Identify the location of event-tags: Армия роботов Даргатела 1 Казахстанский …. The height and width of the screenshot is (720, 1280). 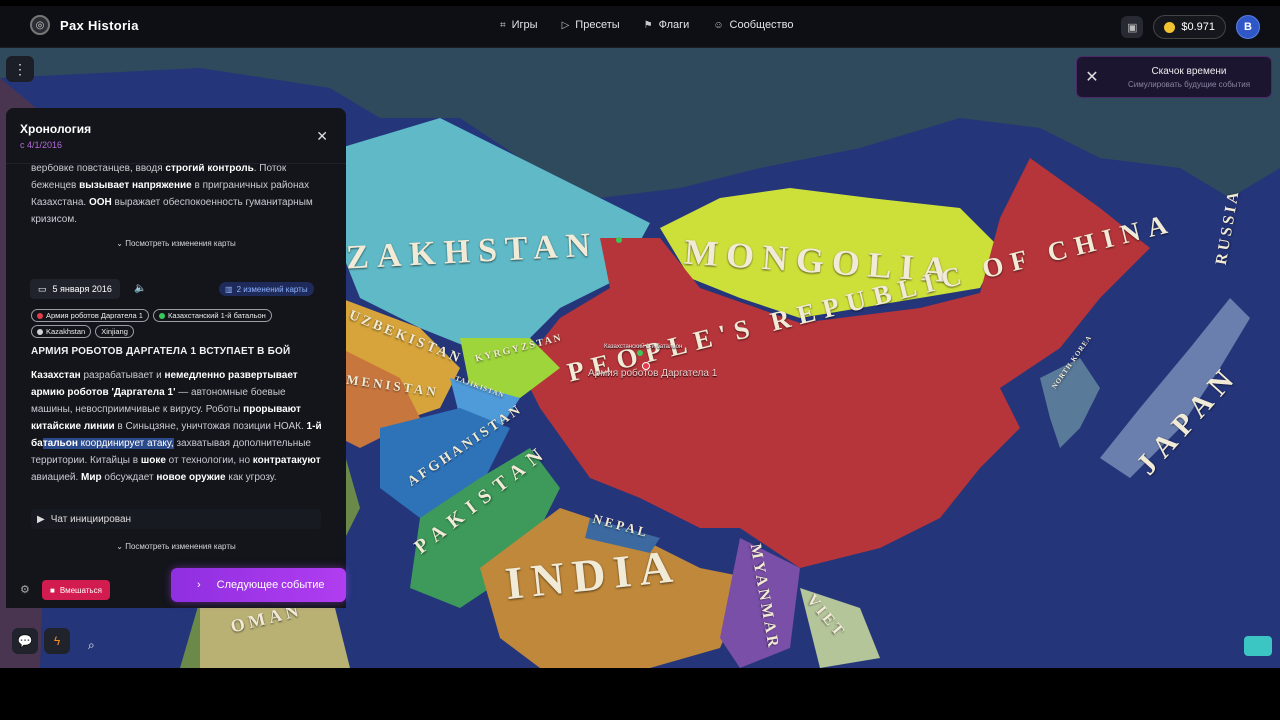
(176, 323).